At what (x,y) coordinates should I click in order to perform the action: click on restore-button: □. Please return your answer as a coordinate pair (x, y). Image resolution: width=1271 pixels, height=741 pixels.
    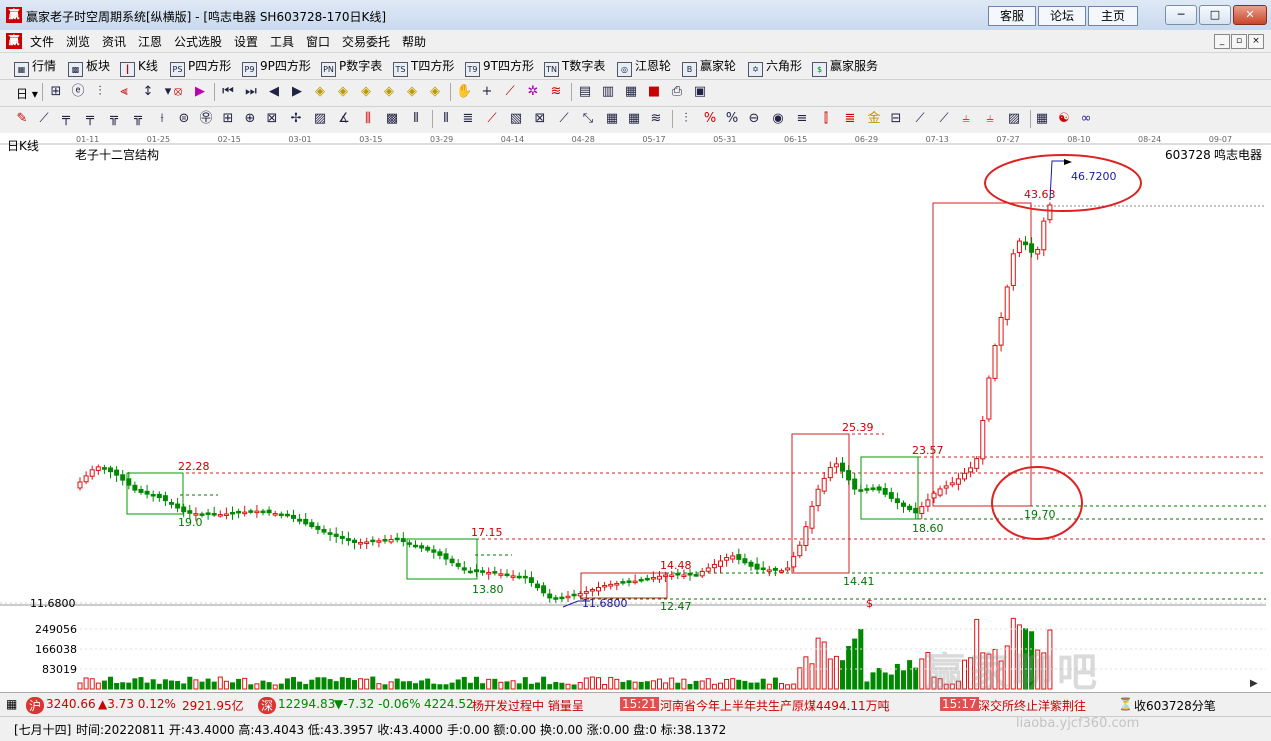
    Looking at the image, I should click on (1215, 15).